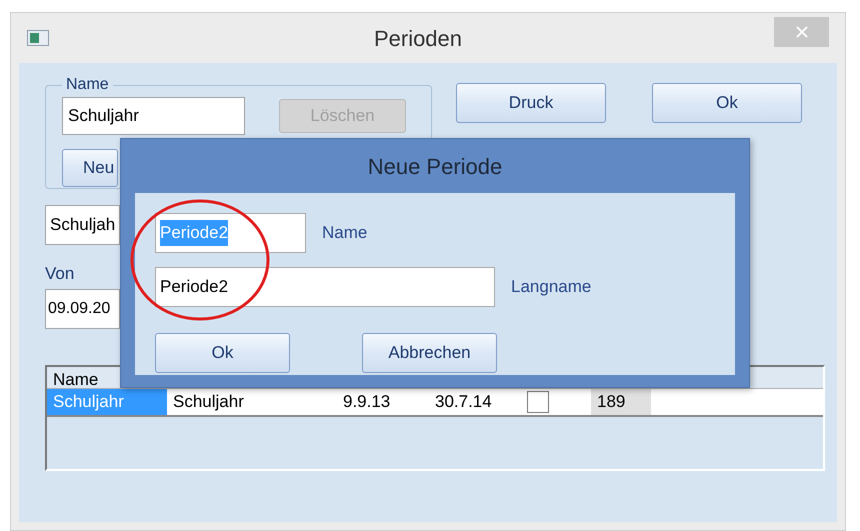 Image resolution: width=860 pixels, height=531 pixels. What do you see at coordinates (621, 401) in the screenshot?
I see `table-cell: 189` at bounding box center [621, 401].